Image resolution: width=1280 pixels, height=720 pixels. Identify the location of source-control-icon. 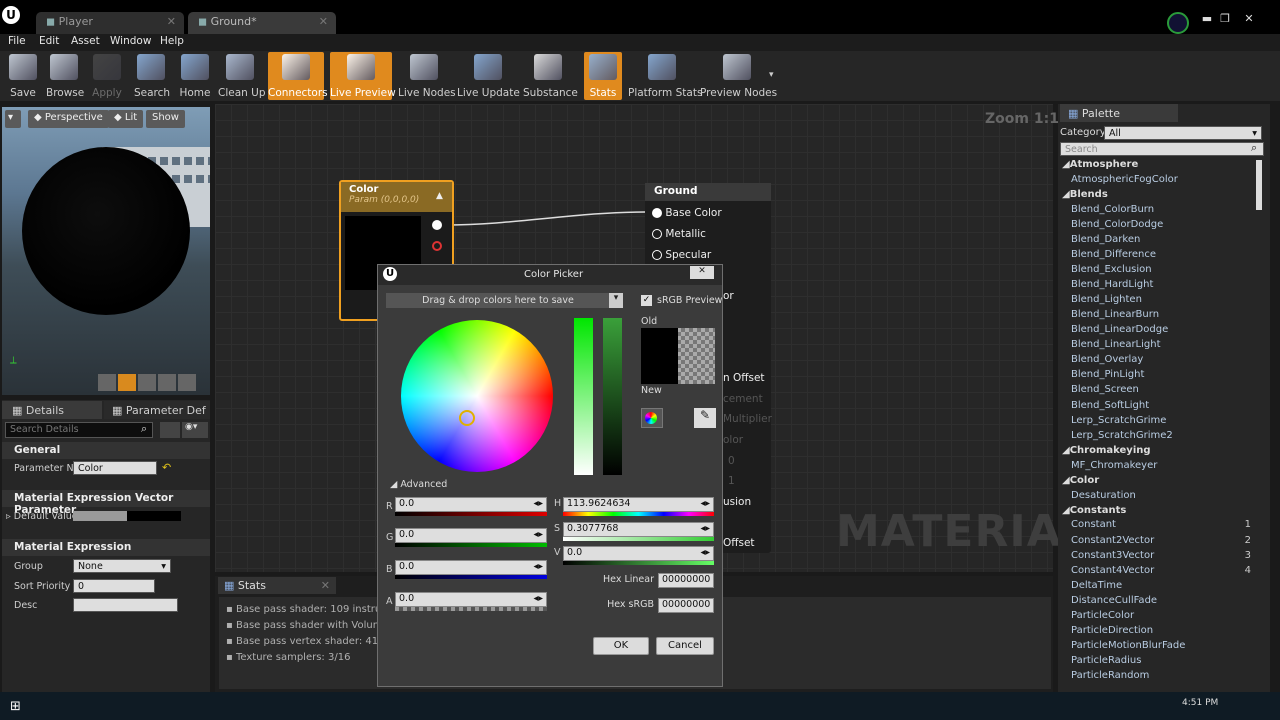
(1178, 23).